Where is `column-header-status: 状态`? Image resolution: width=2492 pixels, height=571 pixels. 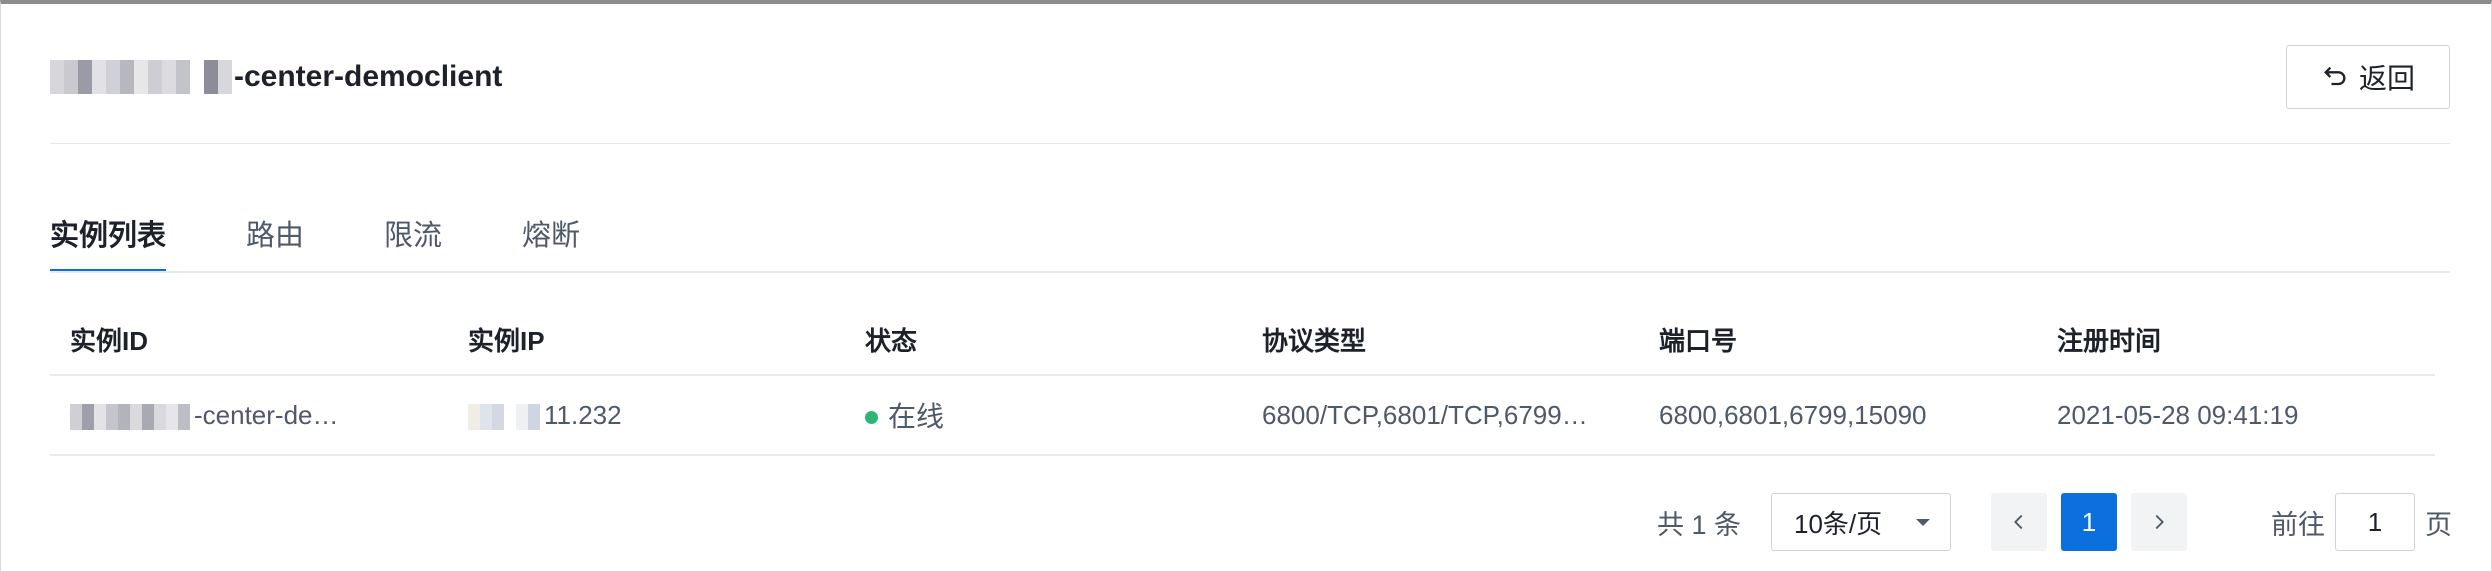 column-header-status: 状态 is located at coordinates (1043, 340).